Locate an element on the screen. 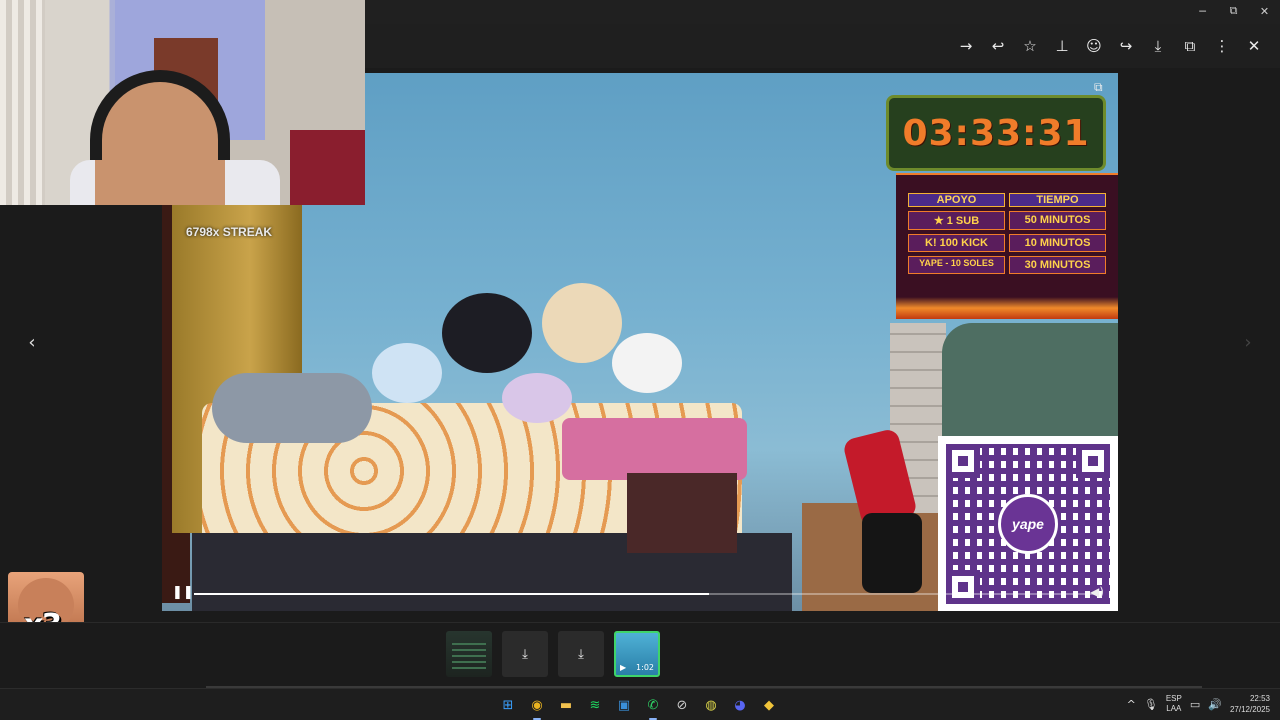 The width and height of the screenshot is (1280, 720). support-cell: 10 MINUTOS is located at coordinates (1057, 243).